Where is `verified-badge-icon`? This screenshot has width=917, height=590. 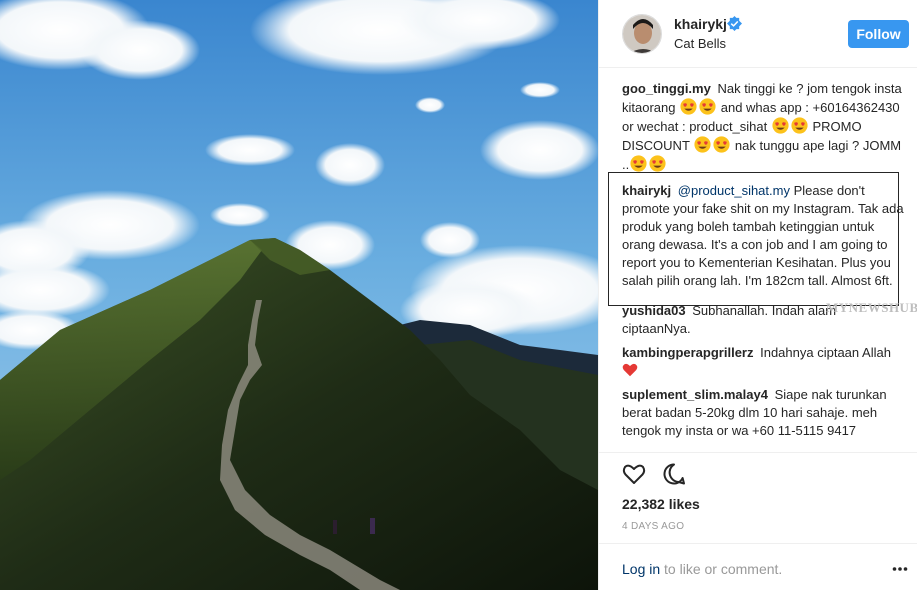 verified-badge-icon is located at coordinates (734, 23).